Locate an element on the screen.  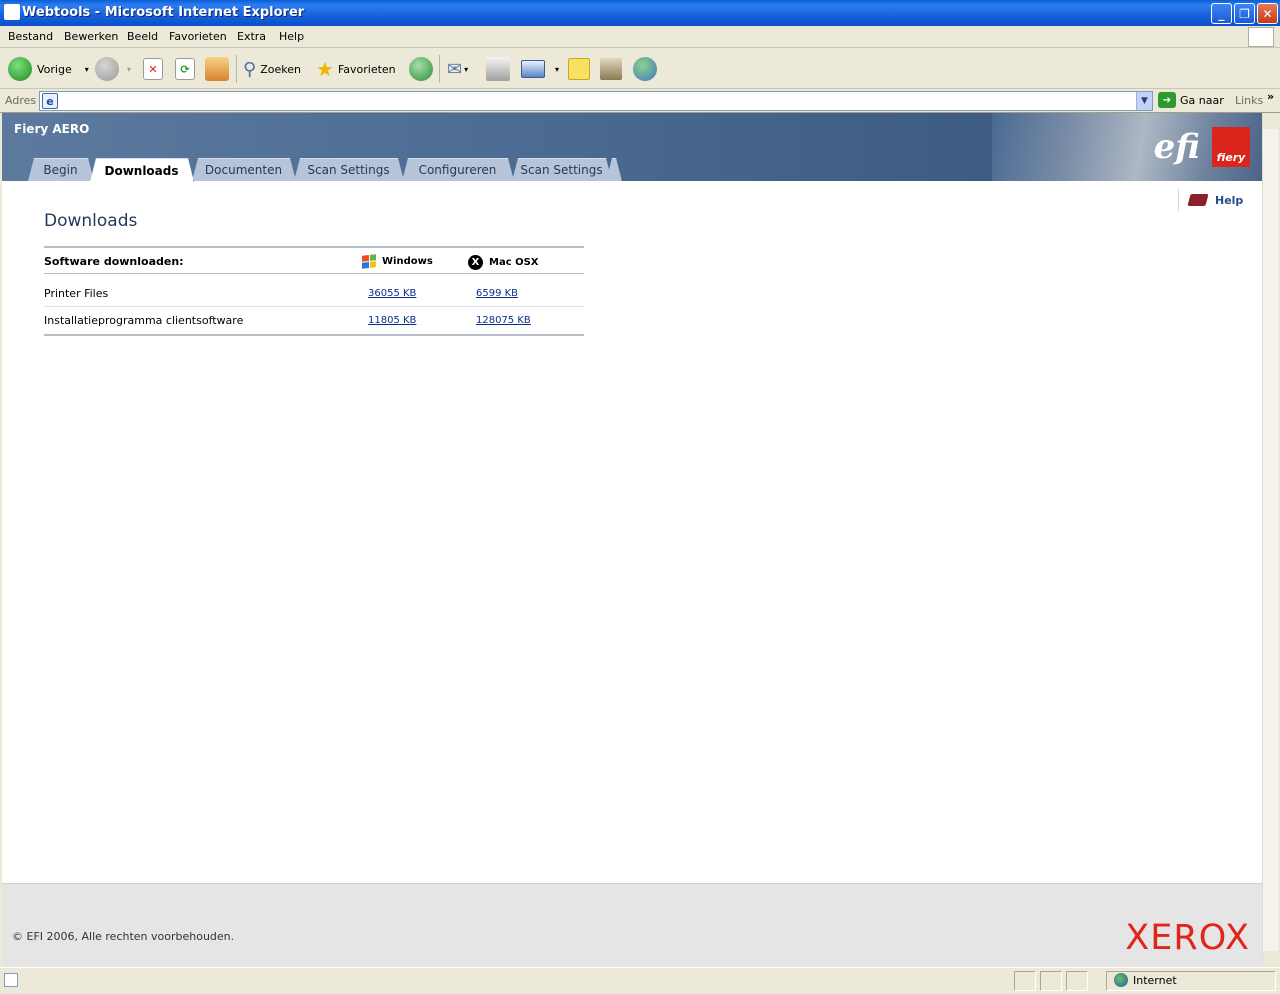
home-icon is located at coordinates (217, 69).